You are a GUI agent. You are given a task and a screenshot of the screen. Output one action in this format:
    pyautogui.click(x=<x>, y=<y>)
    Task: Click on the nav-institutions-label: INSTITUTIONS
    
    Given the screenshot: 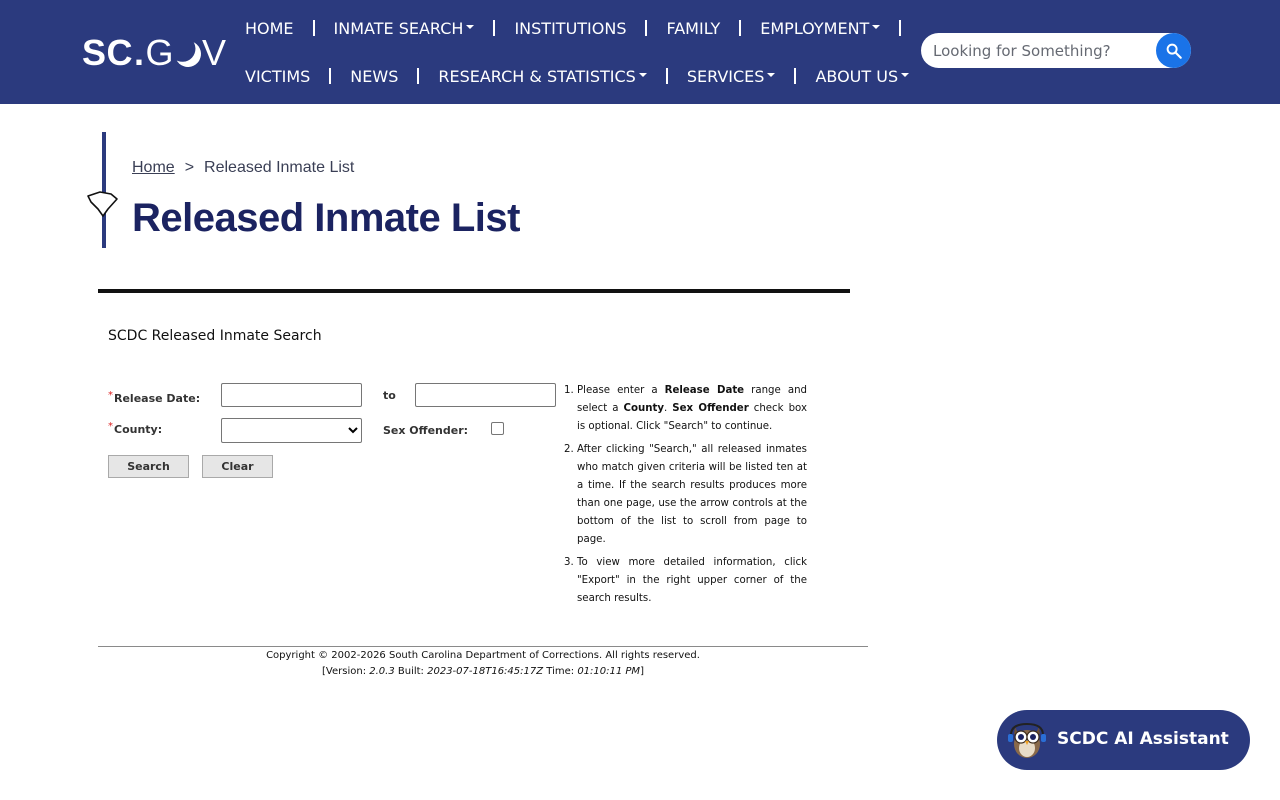 What is the action you would take?
    pyautogui.click(x=570, y=28)
    